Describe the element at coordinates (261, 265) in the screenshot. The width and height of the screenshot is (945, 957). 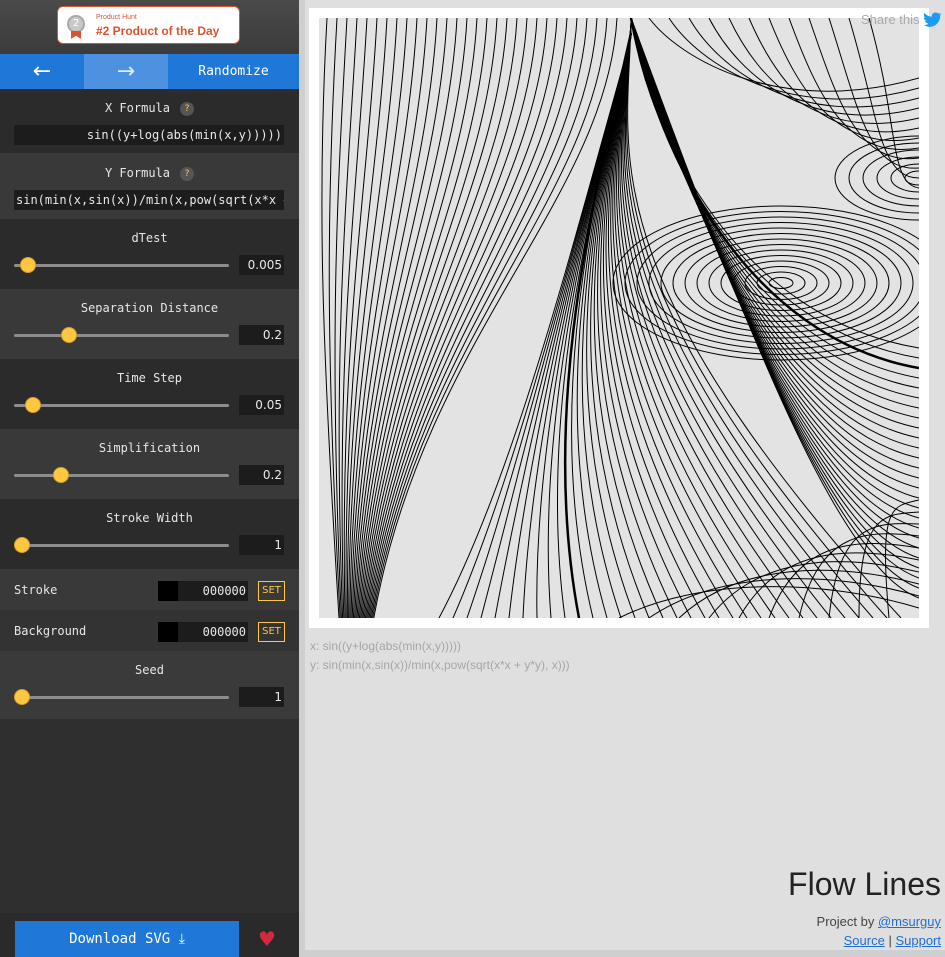
I see `slider-value-input: 0.005` at that location.